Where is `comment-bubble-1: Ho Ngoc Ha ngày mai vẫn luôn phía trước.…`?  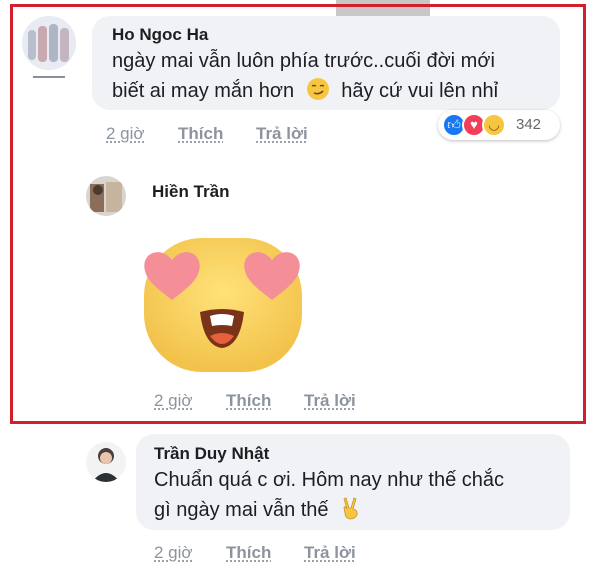
comment-bubble-1: Ho Ngoc Ha ngày mai vẫn luôn phía trước.… is located at coordinates (326, 63).